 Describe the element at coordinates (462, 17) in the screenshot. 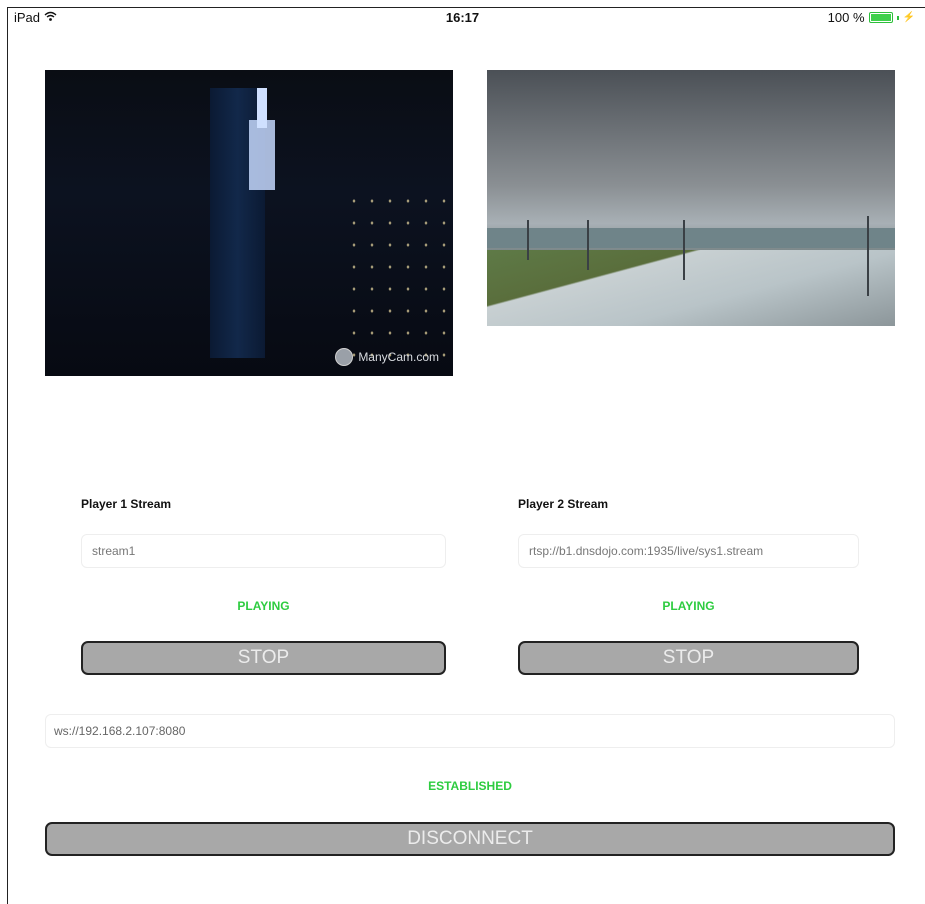

I see `status-time: 16:17` at that location.